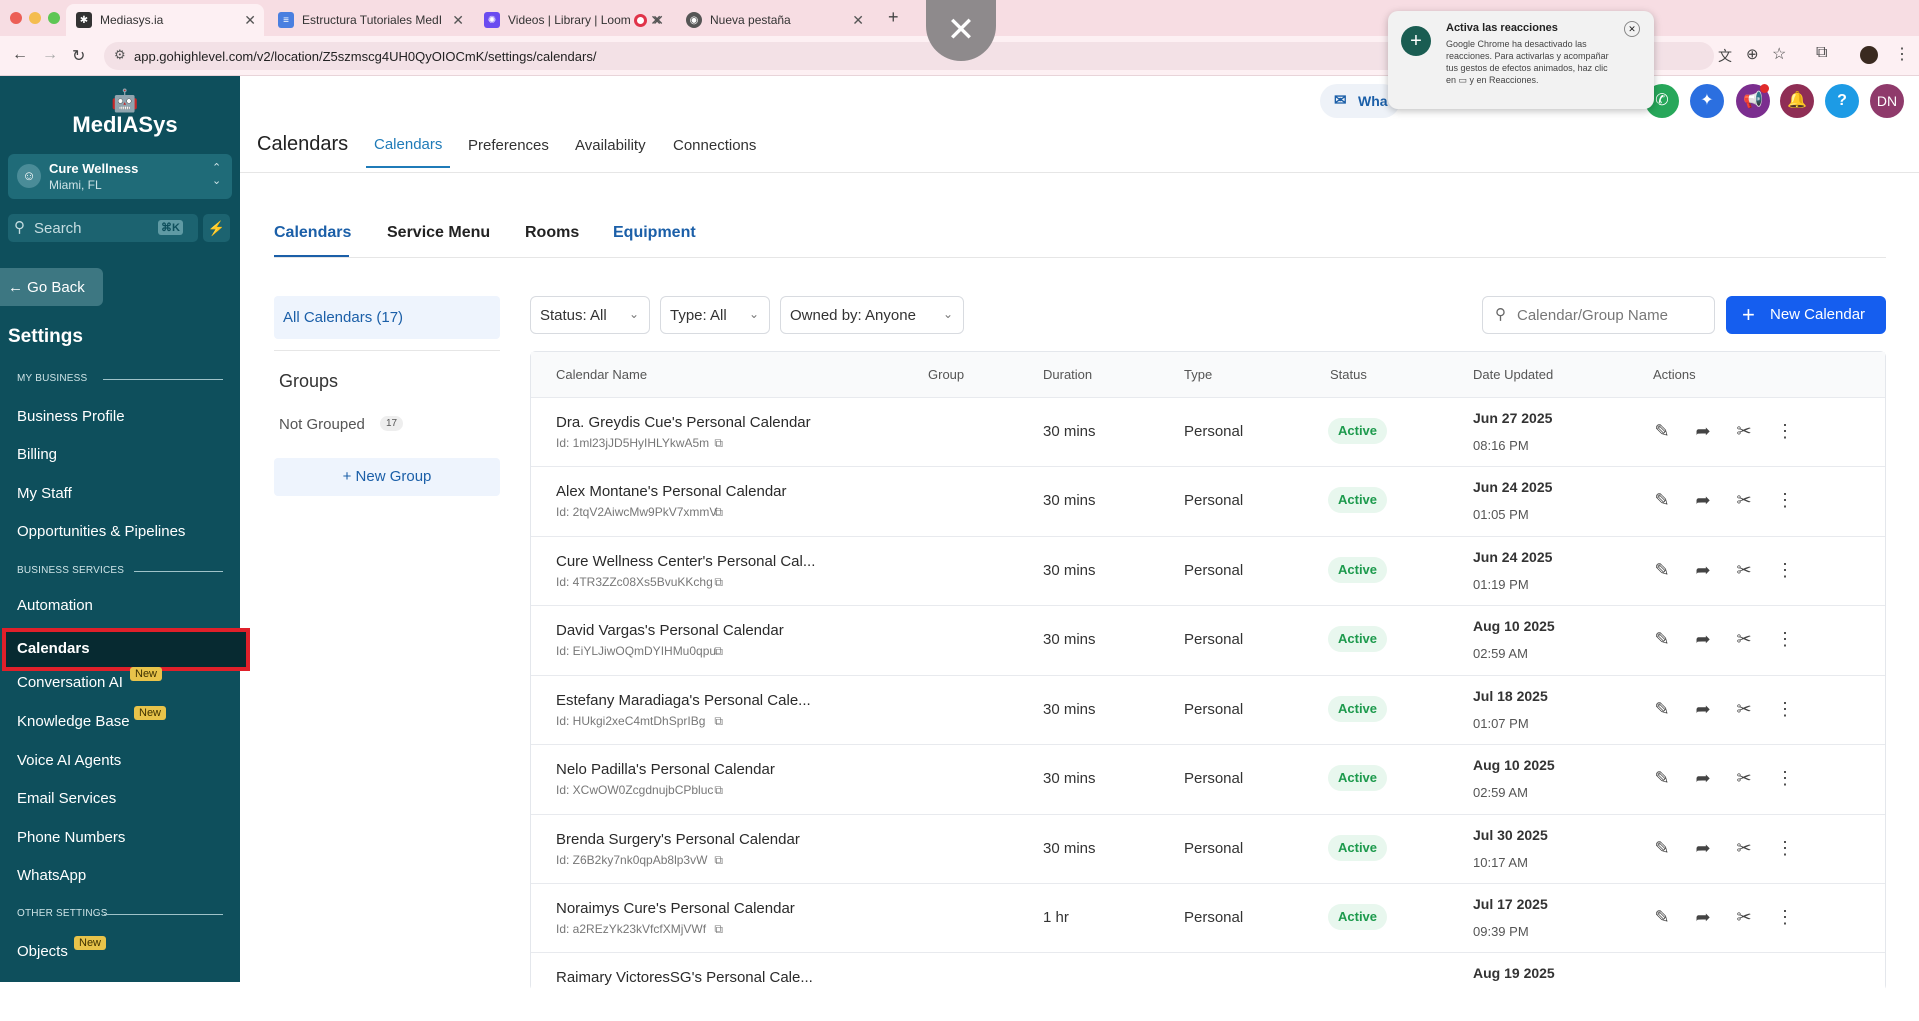 This screenshot has width=1919, height=1021. Describe the element at coordinates (552, 233) in the screenshot. I see `subtab-rooms: Rooms` at that location.